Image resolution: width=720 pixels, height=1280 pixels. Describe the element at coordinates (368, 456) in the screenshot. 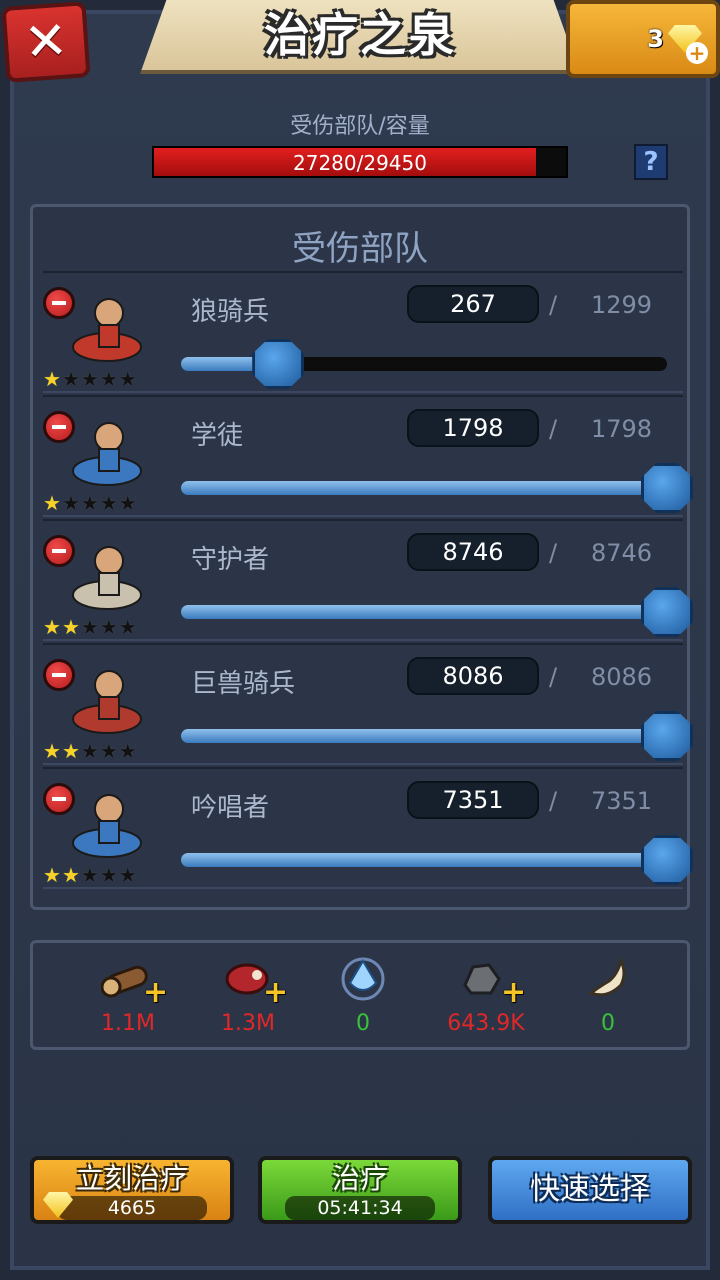

I see `troop-row: ★★★★★ 学徒 1798 / 1798` at that location.